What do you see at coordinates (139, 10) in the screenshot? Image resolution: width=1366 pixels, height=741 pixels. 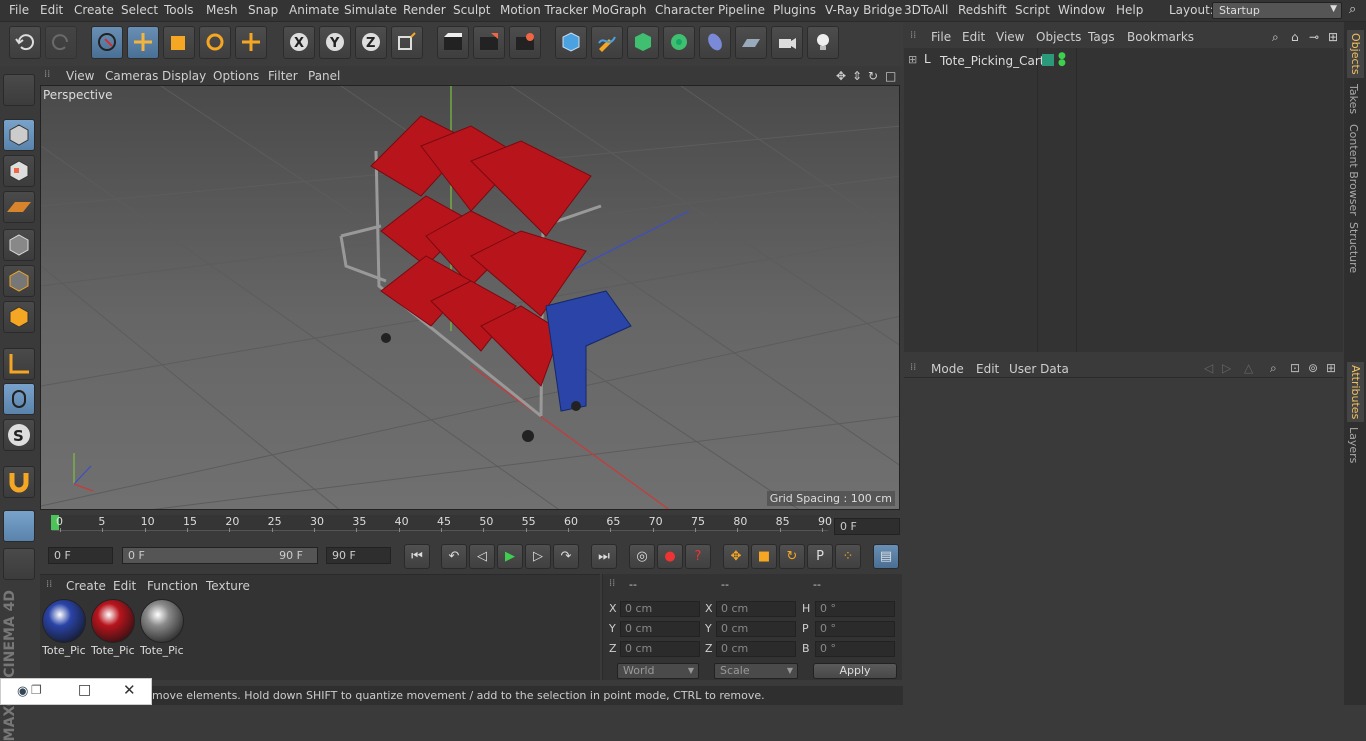 I see `menu-select: Select` at bounding box center [139, 10].